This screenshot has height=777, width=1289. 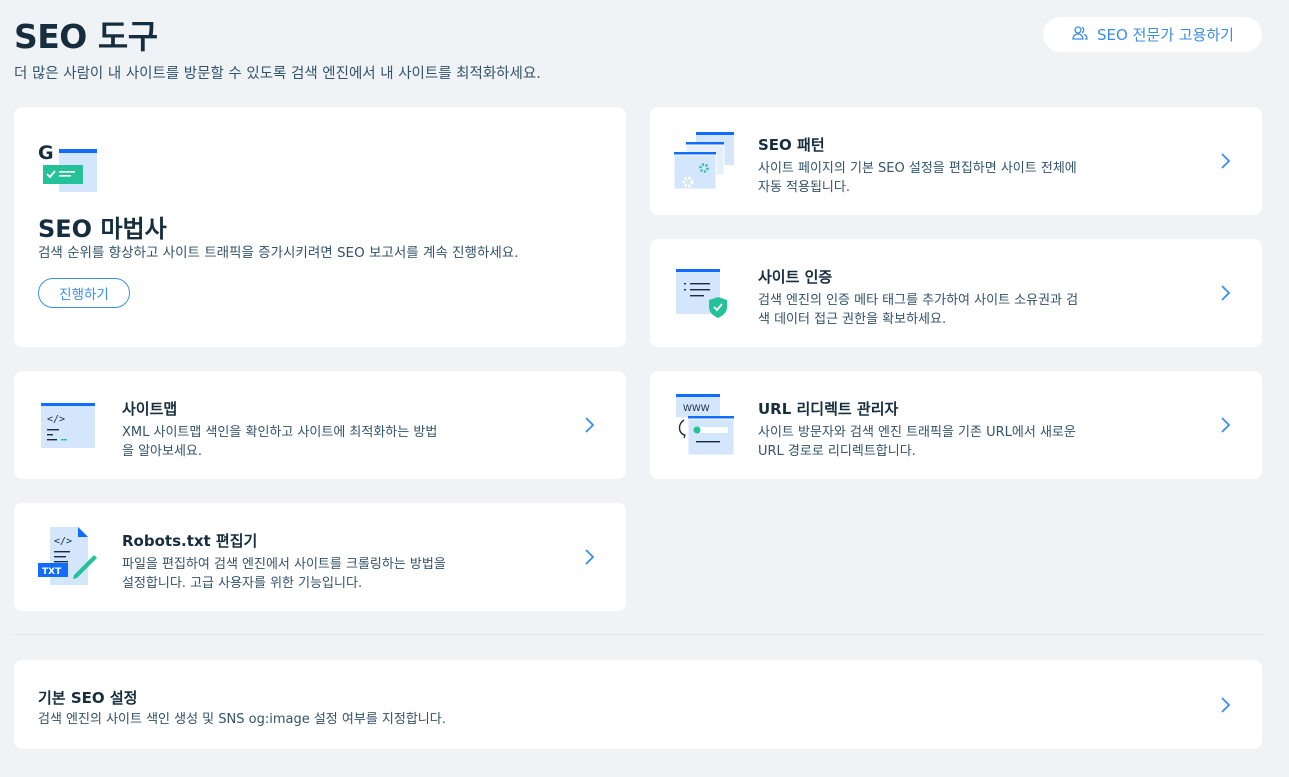 I want to click on sitemap-desc-line1: XML 사이트맵 색인을 확인하고 사이트에 최적화하는 방법, so click(x=280, y=432).